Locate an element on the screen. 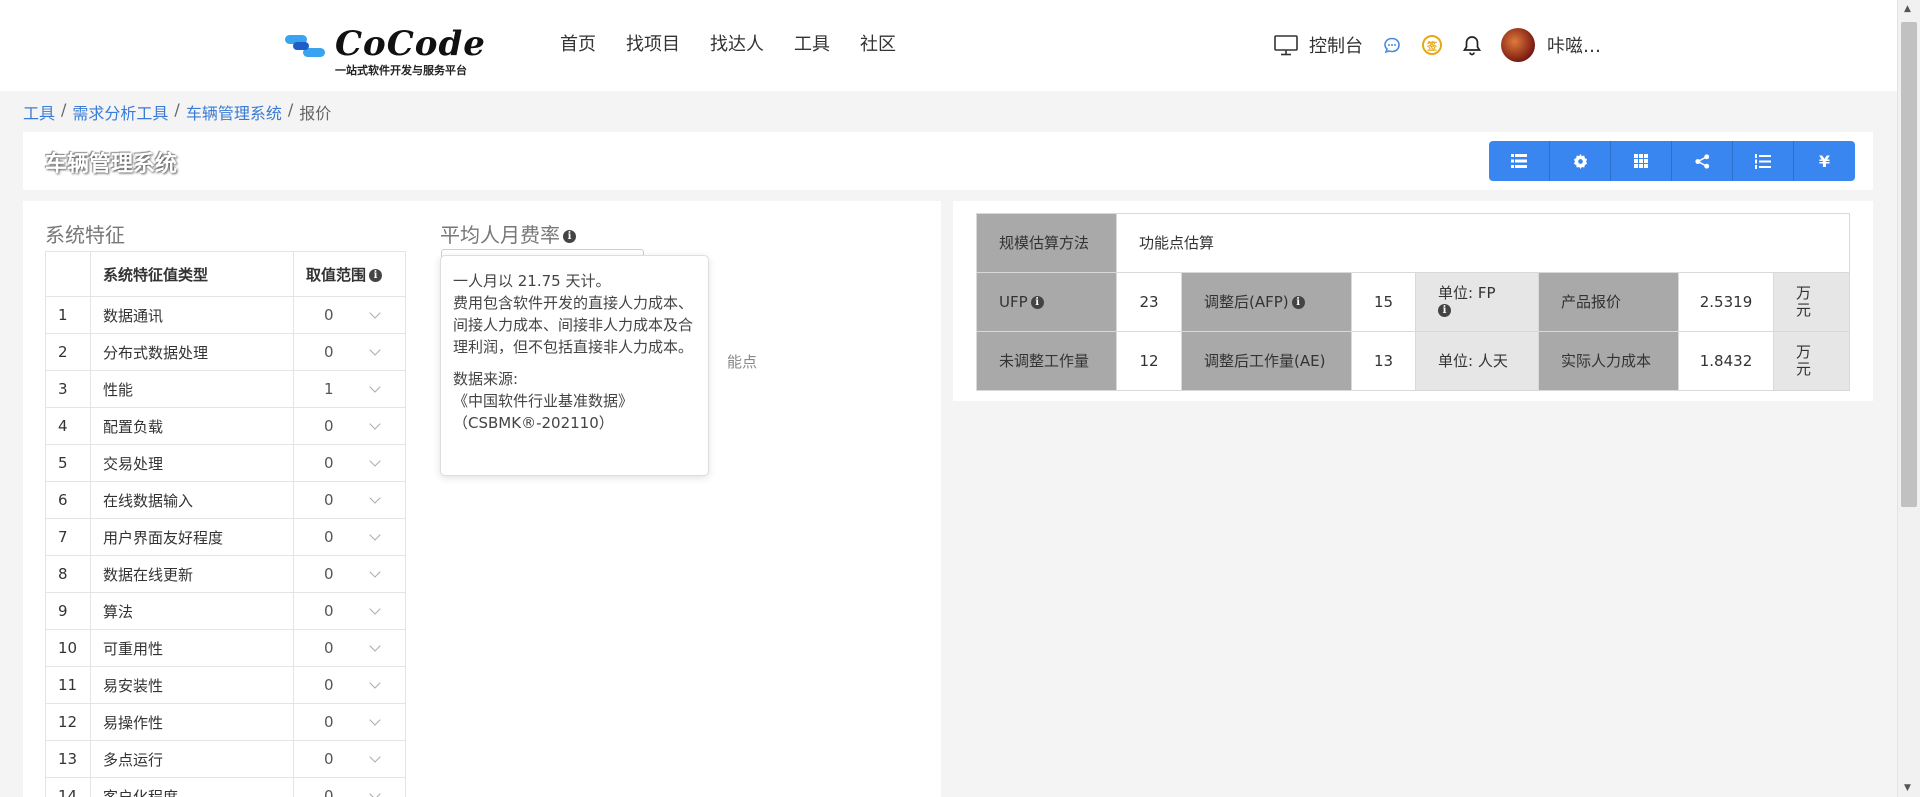  table-row: 规模估算方法 功能点估算 is located at coordinates (1413, 243).